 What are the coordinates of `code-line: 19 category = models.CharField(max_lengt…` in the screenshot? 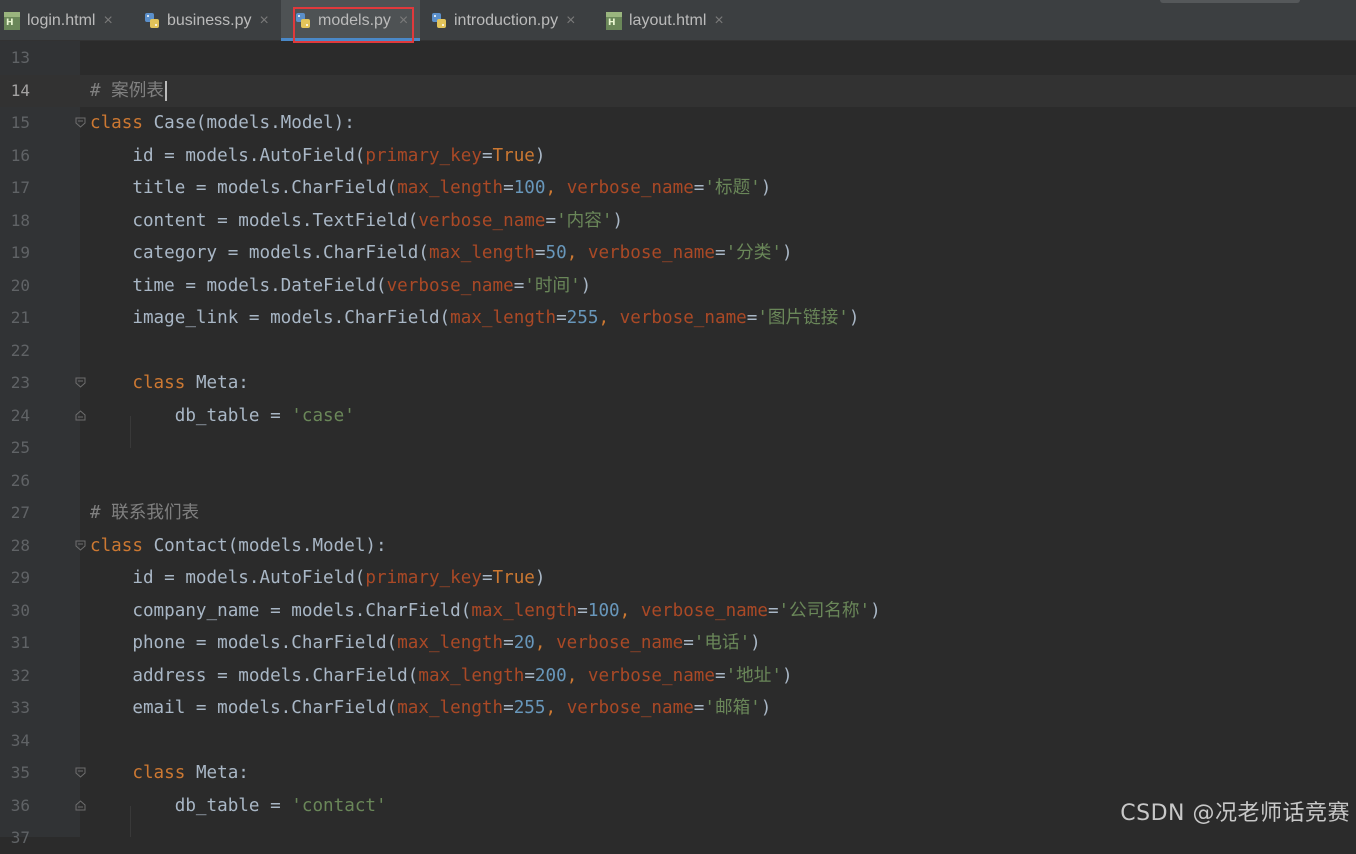 It's located at (678, 253).